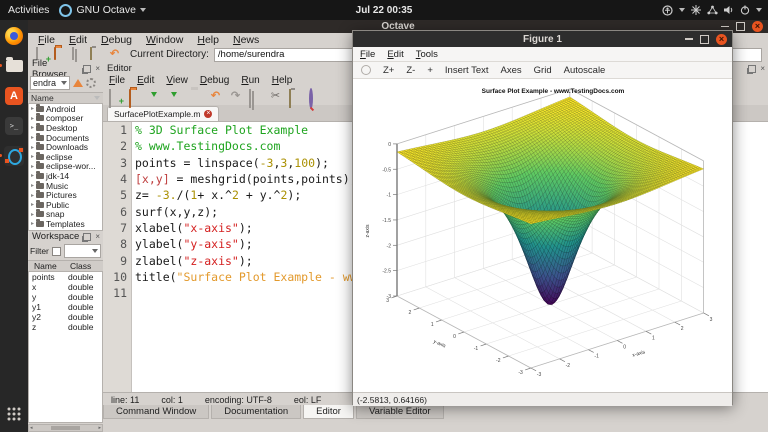  What do you see at coordinates (543, 70) in the screenshot?
I see `figure-tool-grid: Grid` at bounding box center [543, 70].